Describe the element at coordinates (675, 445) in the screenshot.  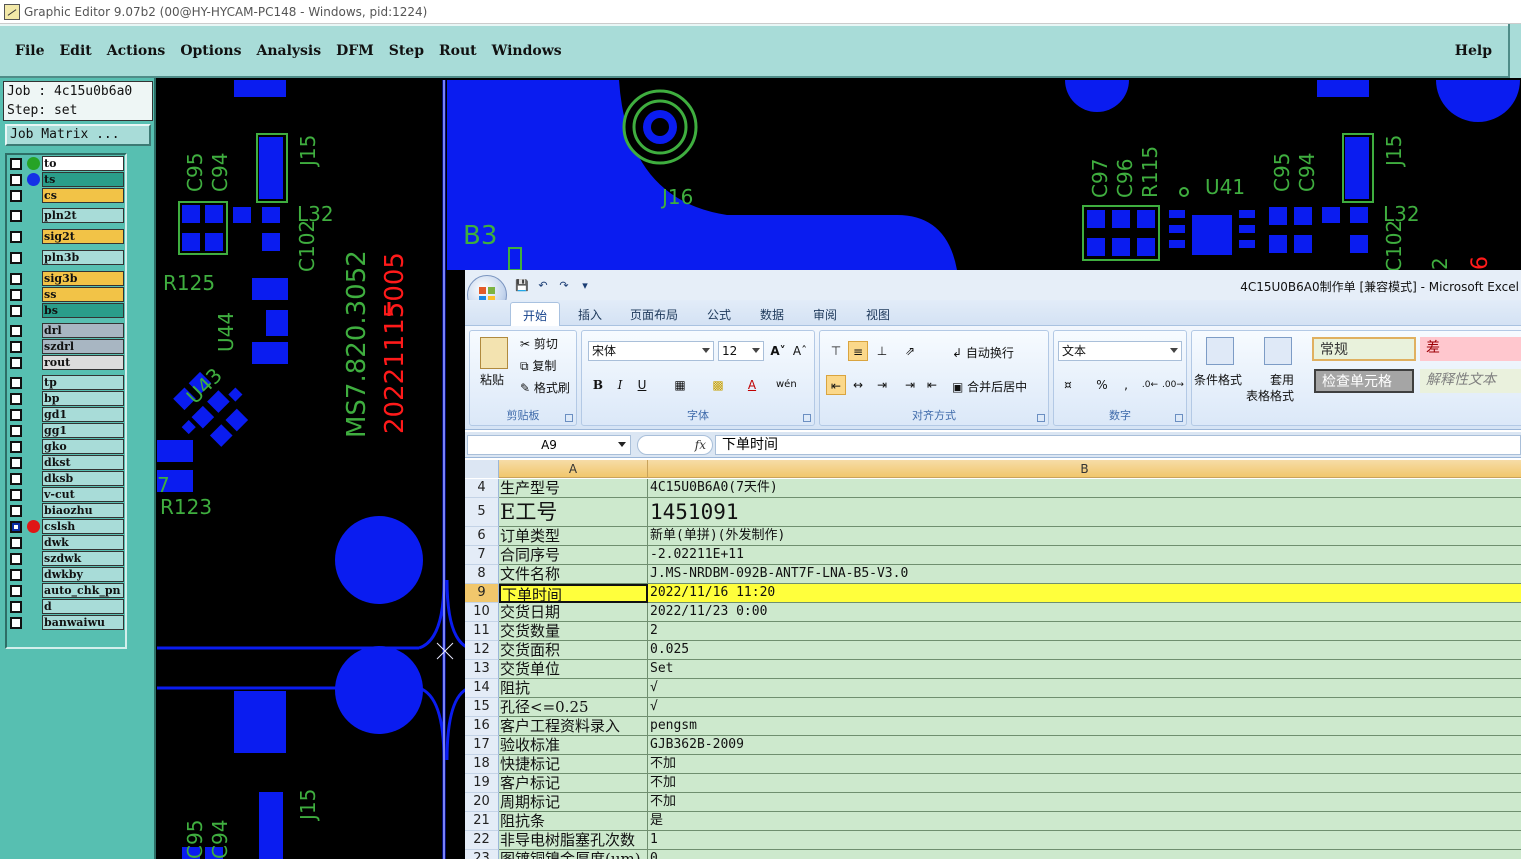
I see `insert-function-button: fx` at that location.